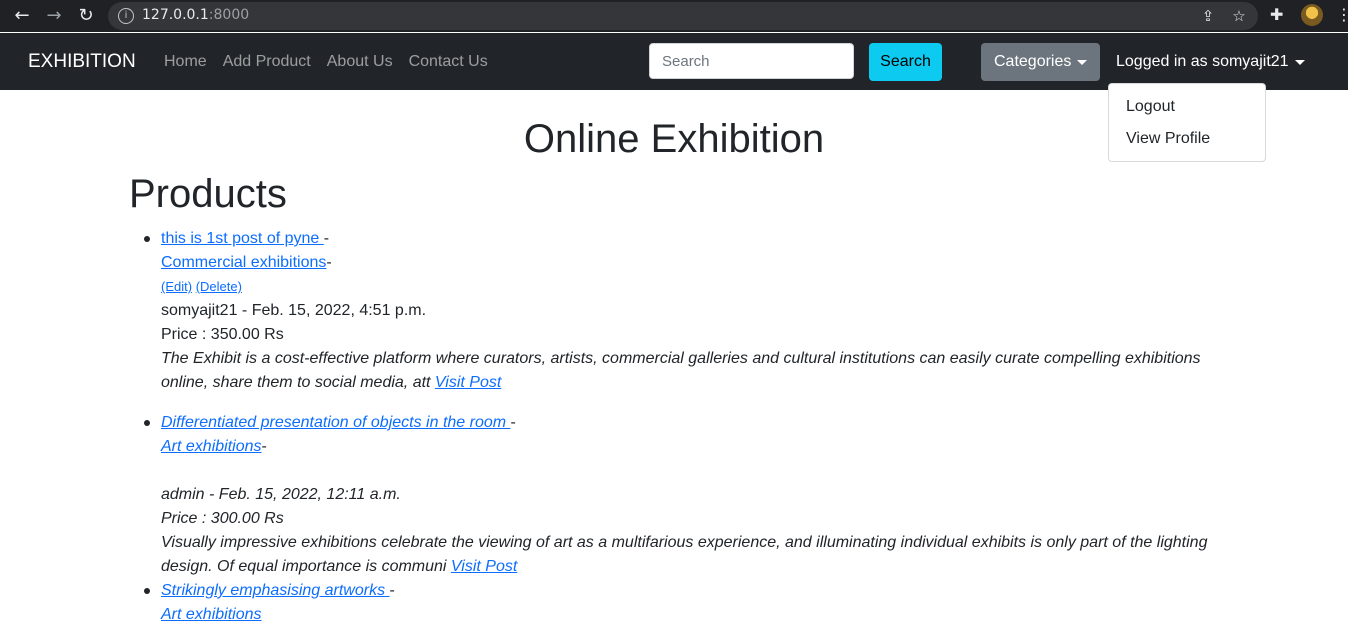 The height and width of the screenshot is (627, 1348). Describe the element at coordinates (222, 518) in the screenshot. I see `product-price: Price : 300.00 Rs` at that location.